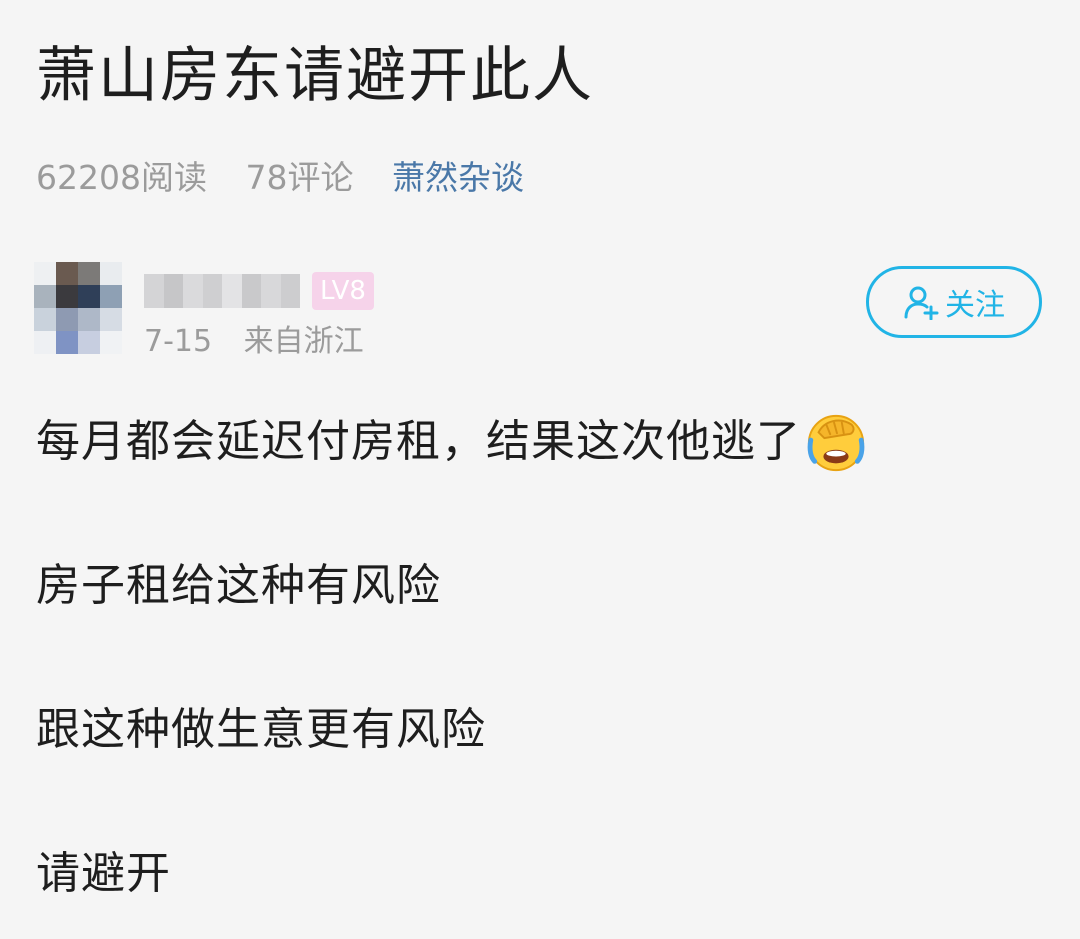  What do you see at coordinates (541, 586) in the screenshot?
I see `paragraph: 房子租给这种有风险` at bounding box center [541, 586].